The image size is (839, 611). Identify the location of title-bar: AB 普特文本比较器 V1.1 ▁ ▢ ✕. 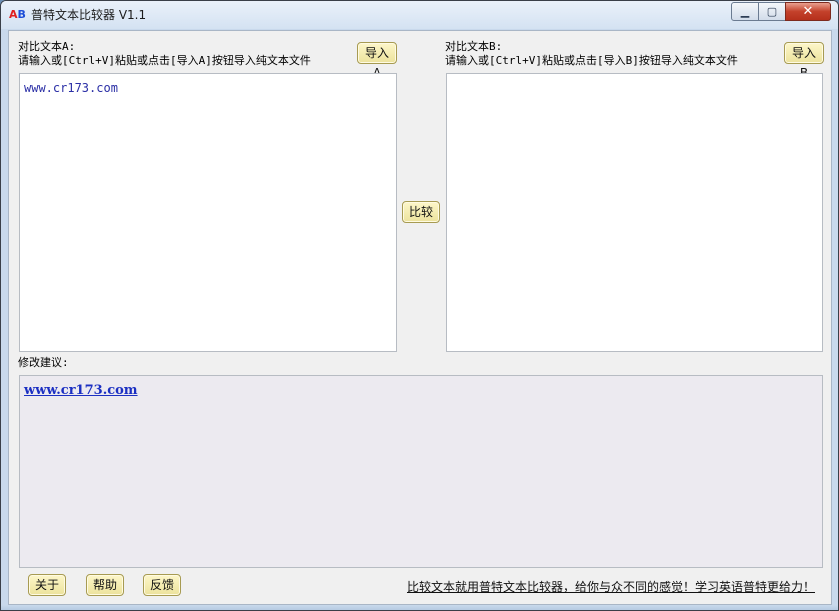
(419, 15).